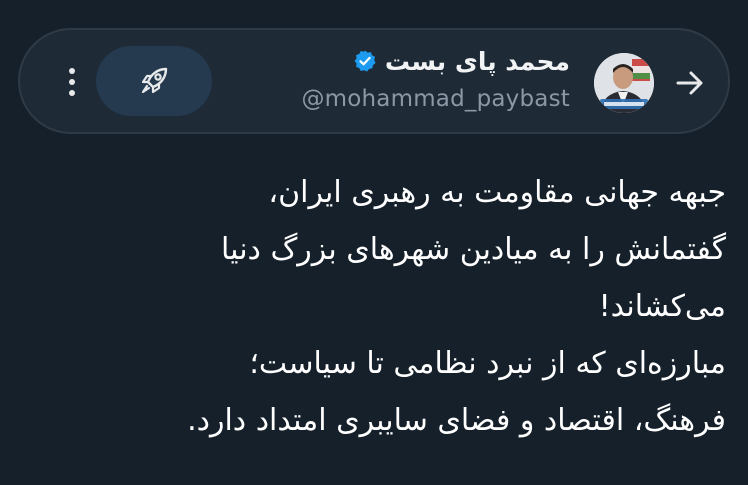  I want to click on rocket-icon, so click(154, 80).